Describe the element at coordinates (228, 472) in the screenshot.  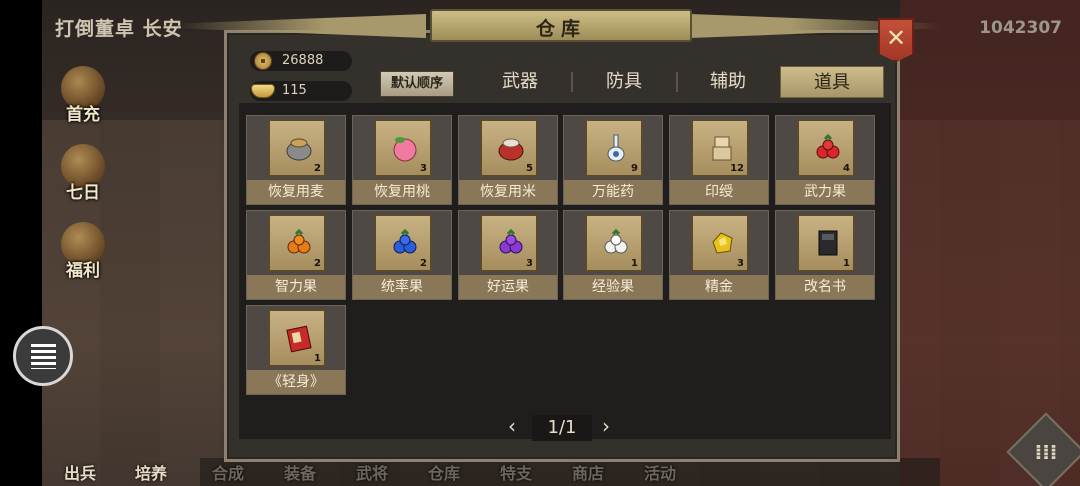
I see `nav-craft: 合成` at that location.